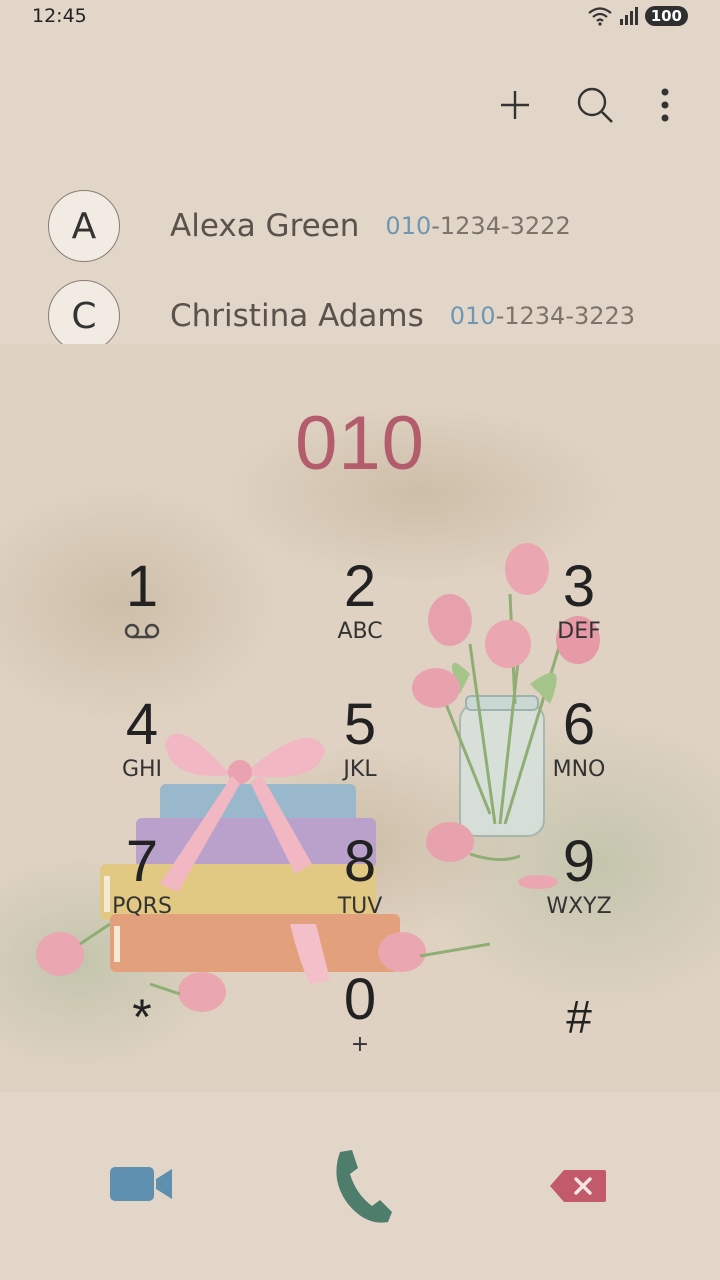  I want to click on dialed-number: 010, so click(360, 443).